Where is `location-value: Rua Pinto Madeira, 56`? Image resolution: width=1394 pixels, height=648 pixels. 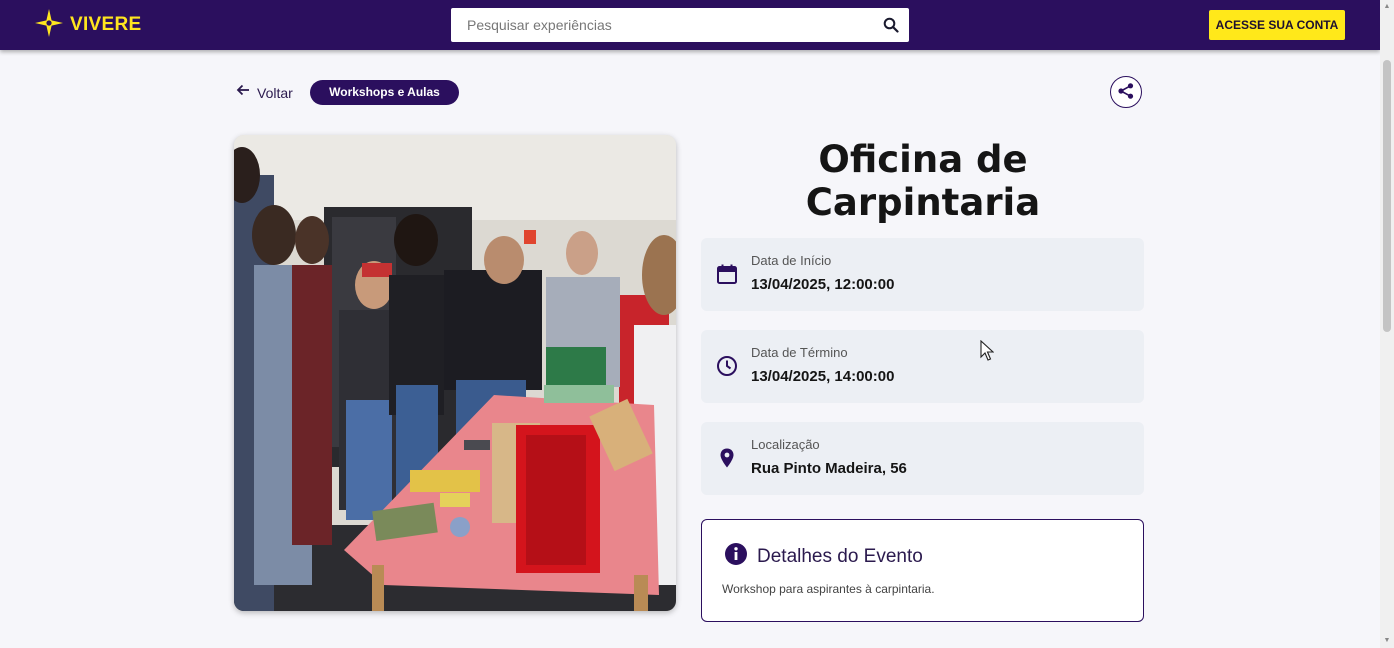 location-value: Rua Pinto Madeira, 56 is located at coordinates (829, 468).